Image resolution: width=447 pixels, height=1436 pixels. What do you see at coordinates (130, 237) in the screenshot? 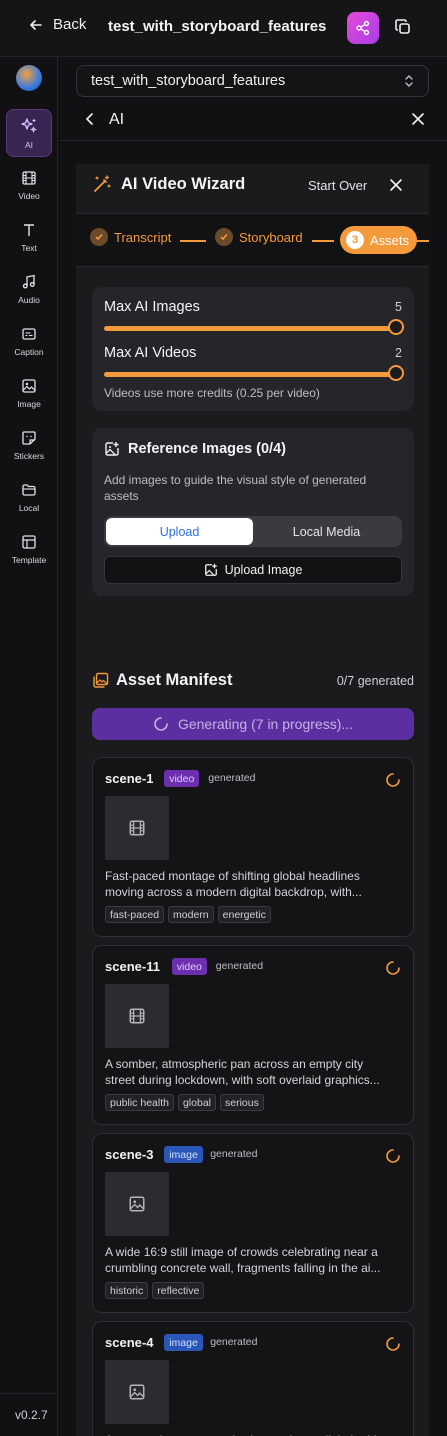
I see `step-transcript: Transcript` at bounding box center [130, 237].